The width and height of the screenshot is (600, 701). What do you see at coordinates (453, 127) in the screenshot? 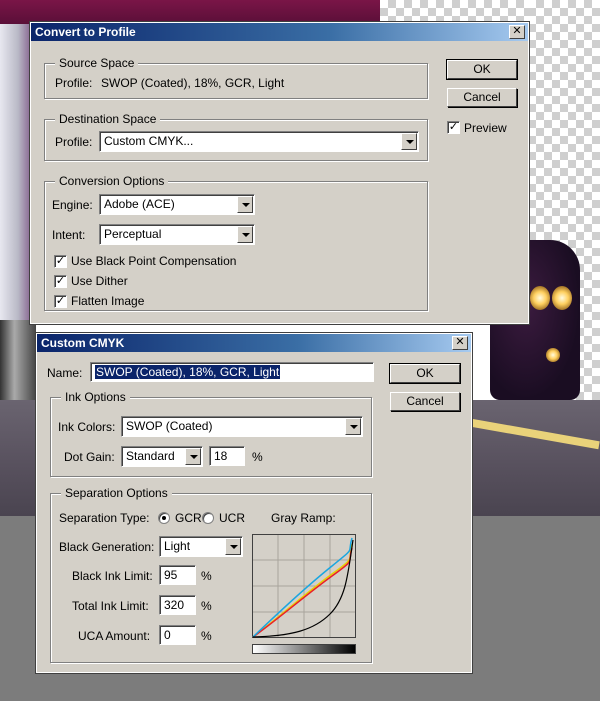
I see `preview-checkbox: ✓` at bounding box center [453, 127].